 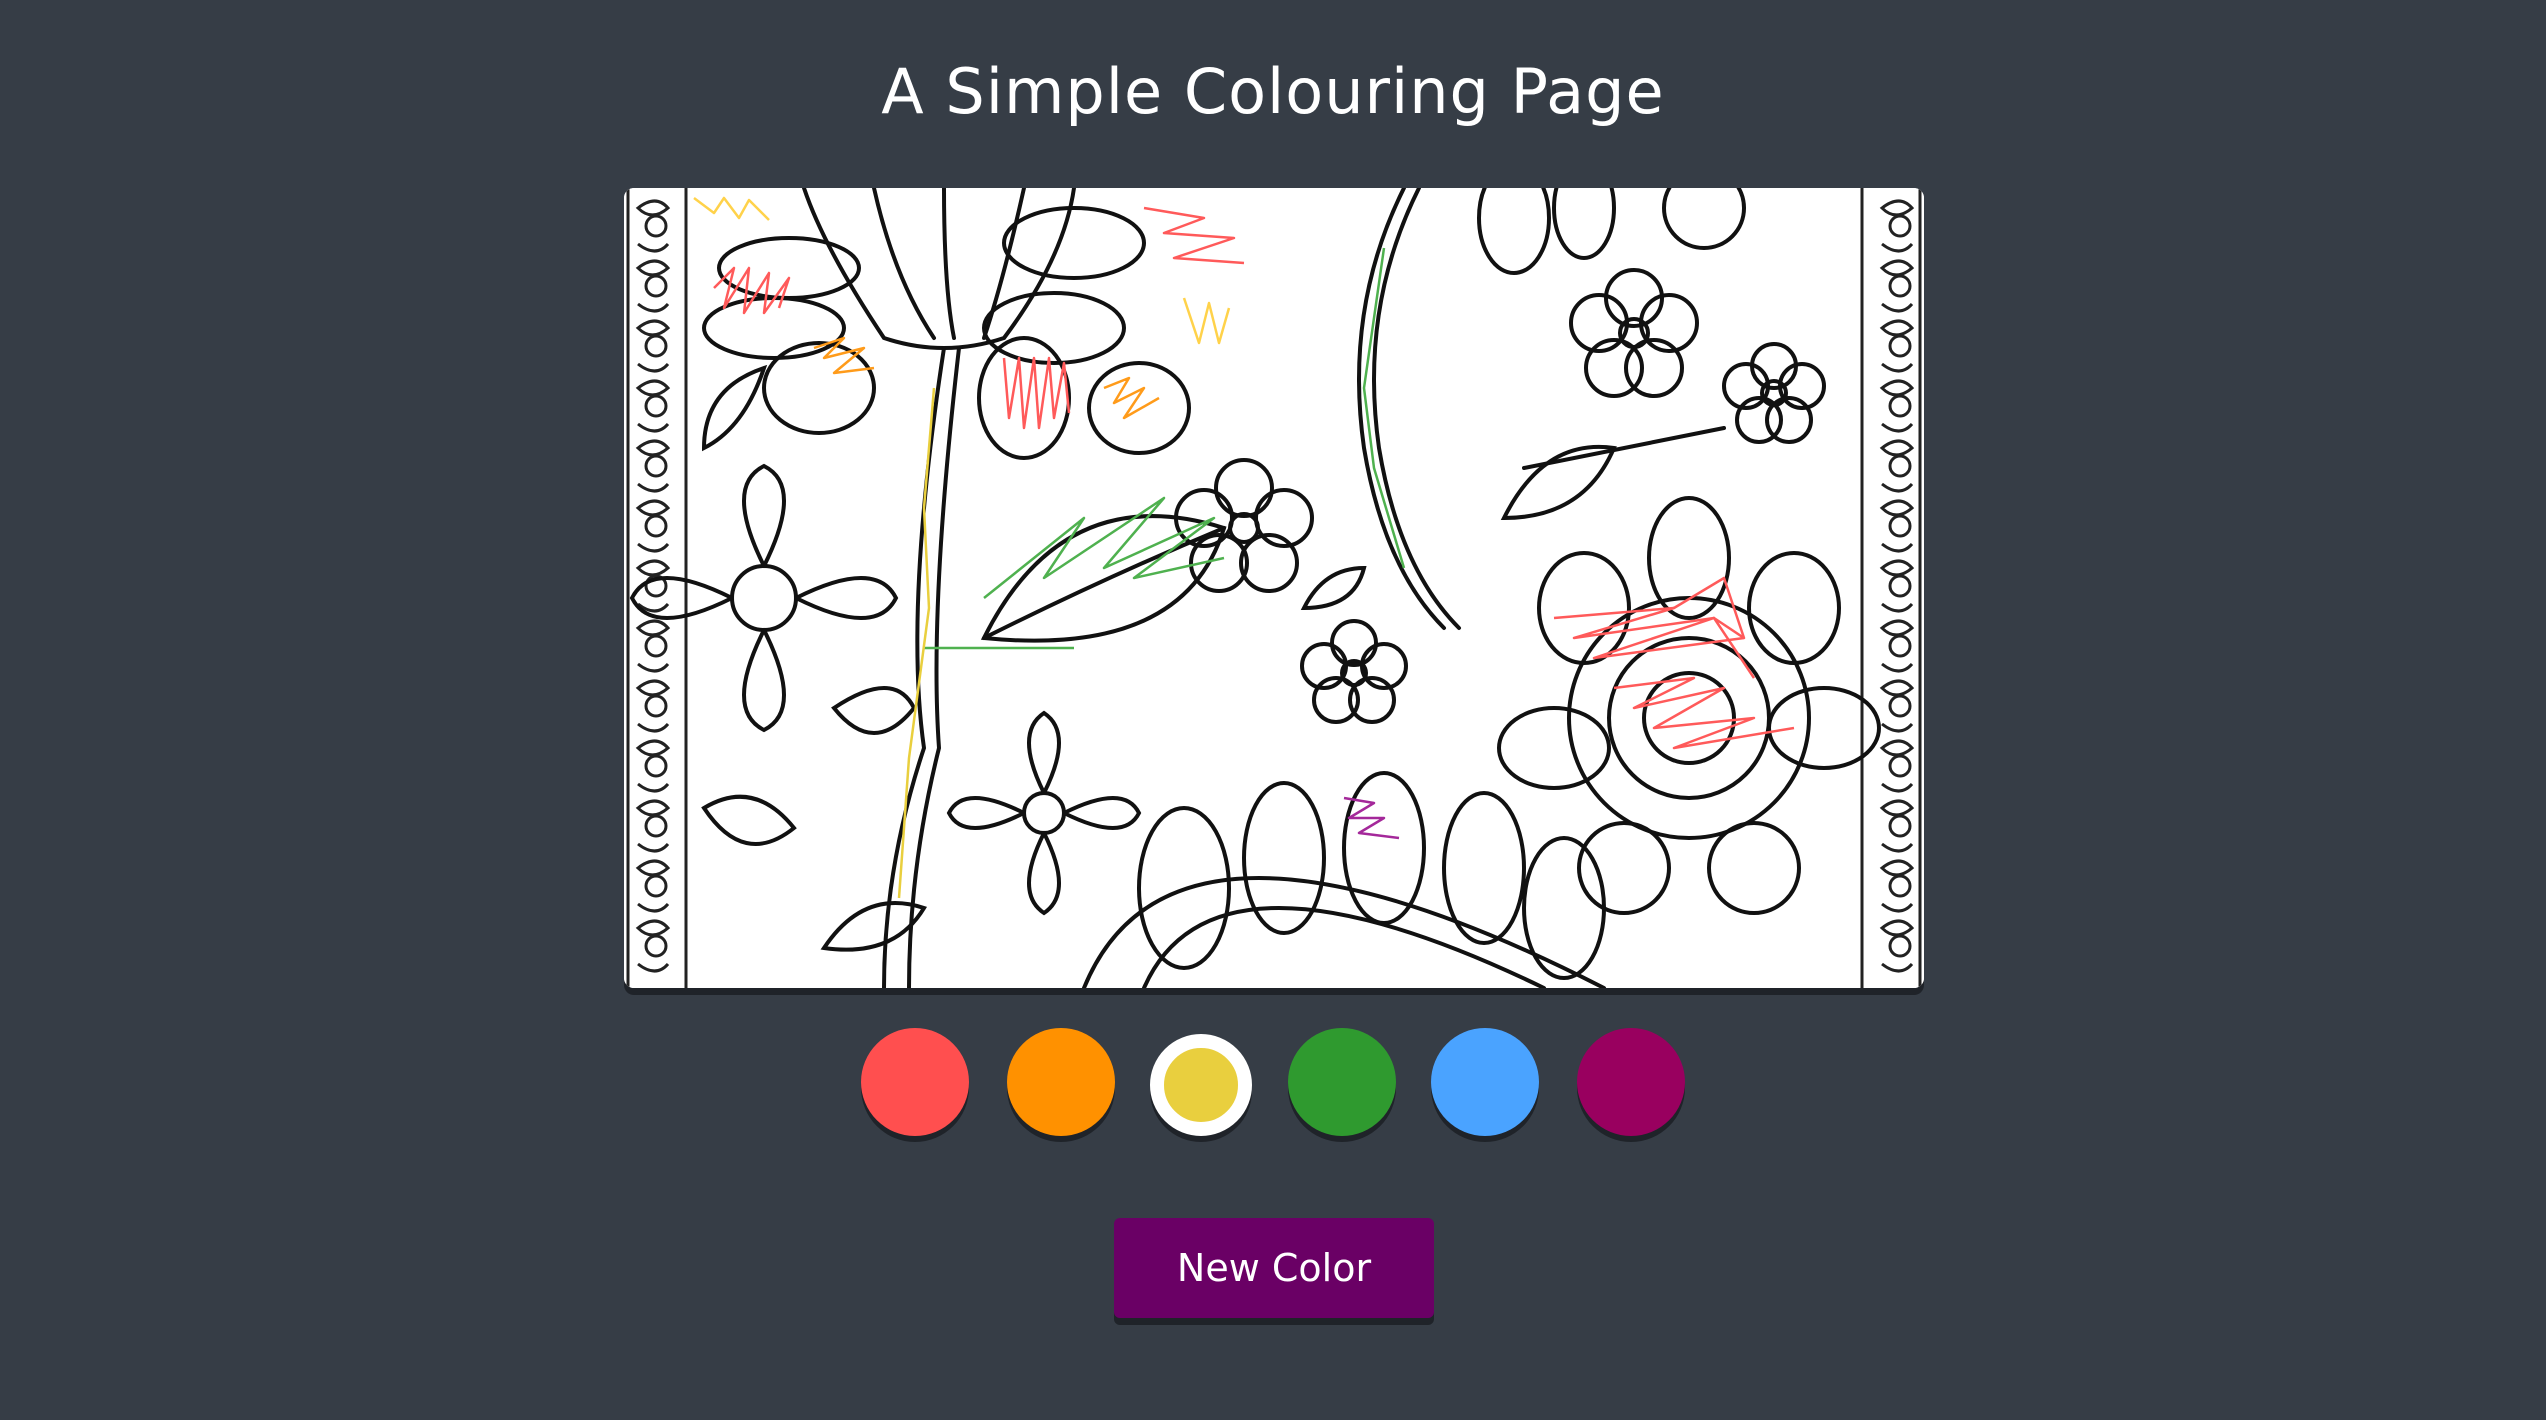 I want to click on swatch-blue, so click(x=1485, y=1082).